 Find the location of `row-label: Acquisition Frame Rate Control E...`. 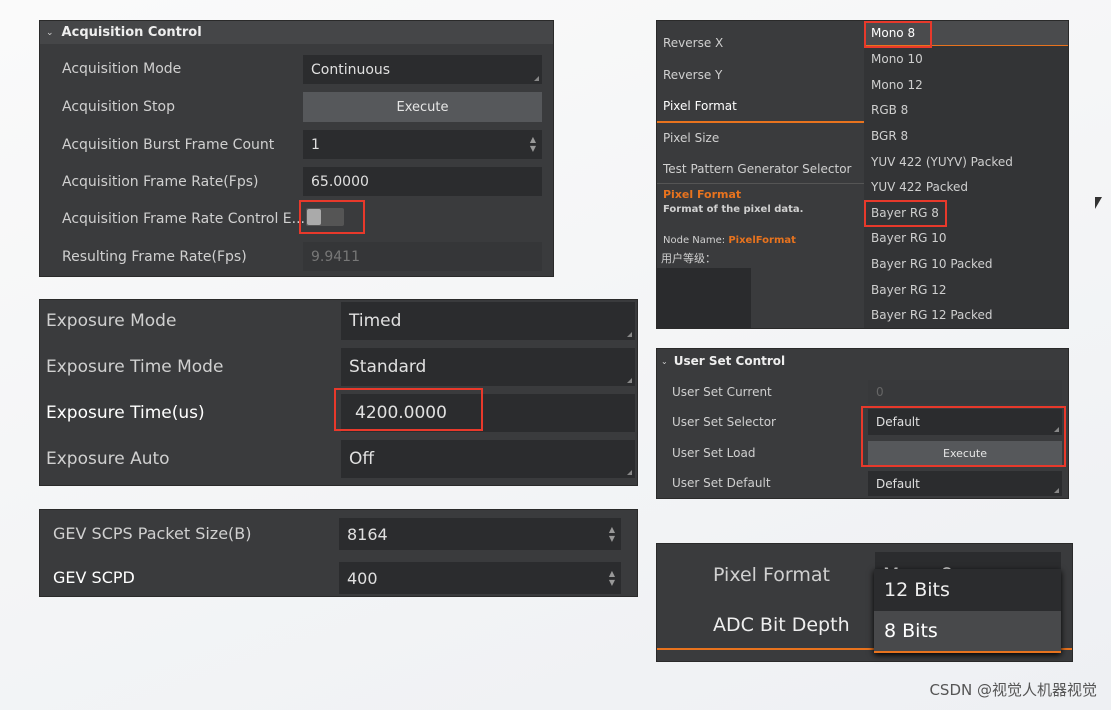

row-label: Acquisition Frame Rate Control E... is located at coordinates (184, 219).